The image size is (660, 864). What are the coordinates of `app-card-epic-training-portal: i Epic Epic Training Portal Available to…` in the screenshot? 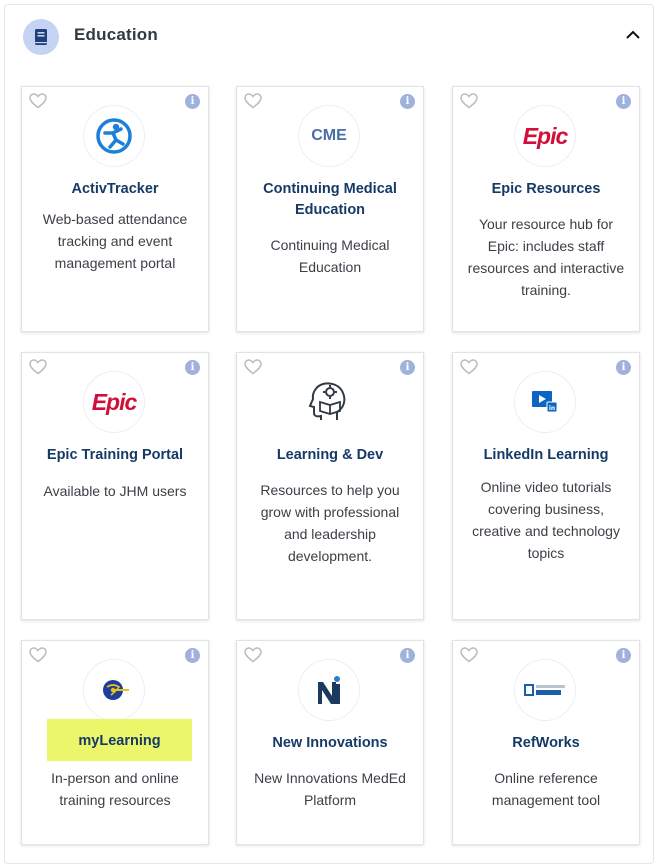 It's located at (115, 486).